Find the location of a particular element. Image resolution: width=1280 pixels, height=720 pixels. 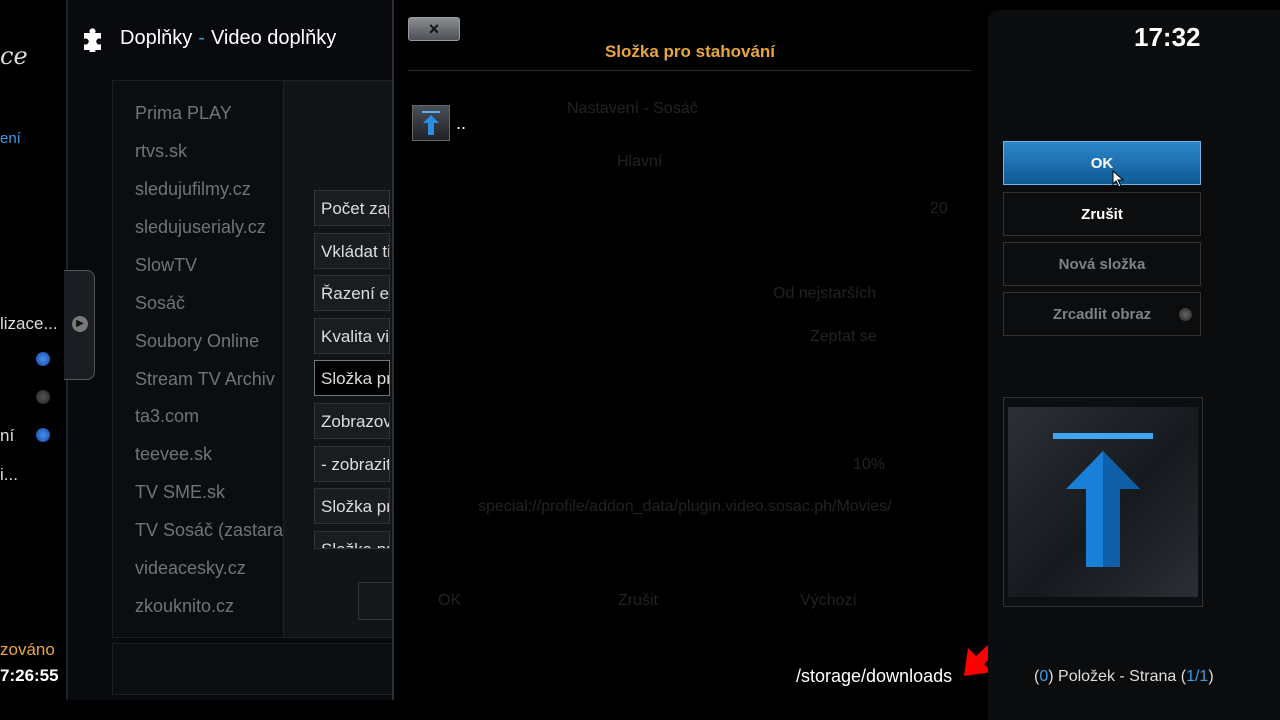

dialog-left-edge is located at coordinates (393, 350).